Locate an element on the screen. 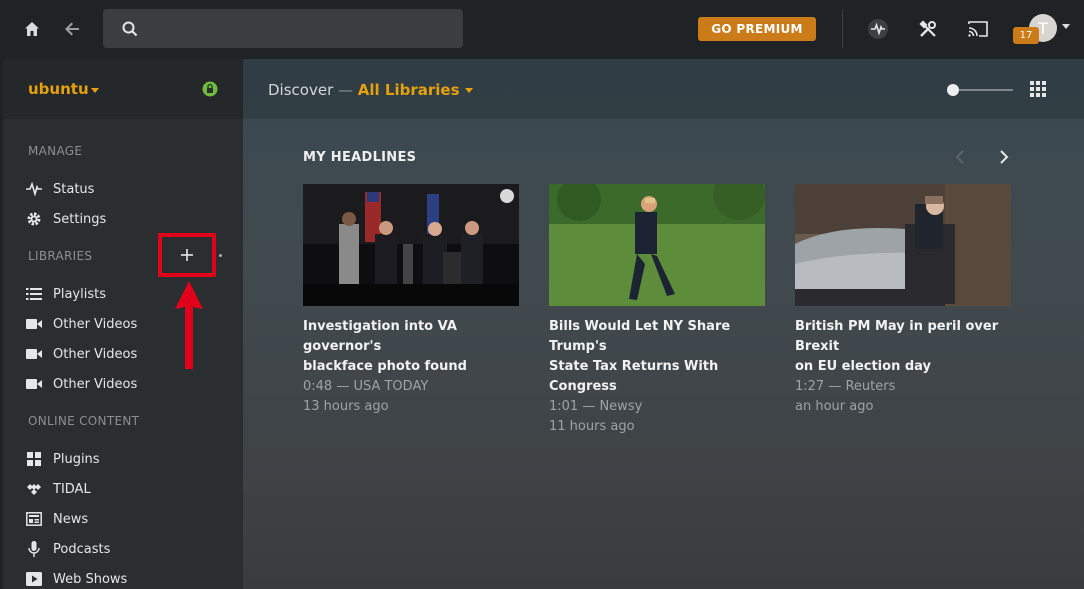 This screenshot has width=1084, height=589. sidebar-item-label: News is located at coordinates (71, 519).